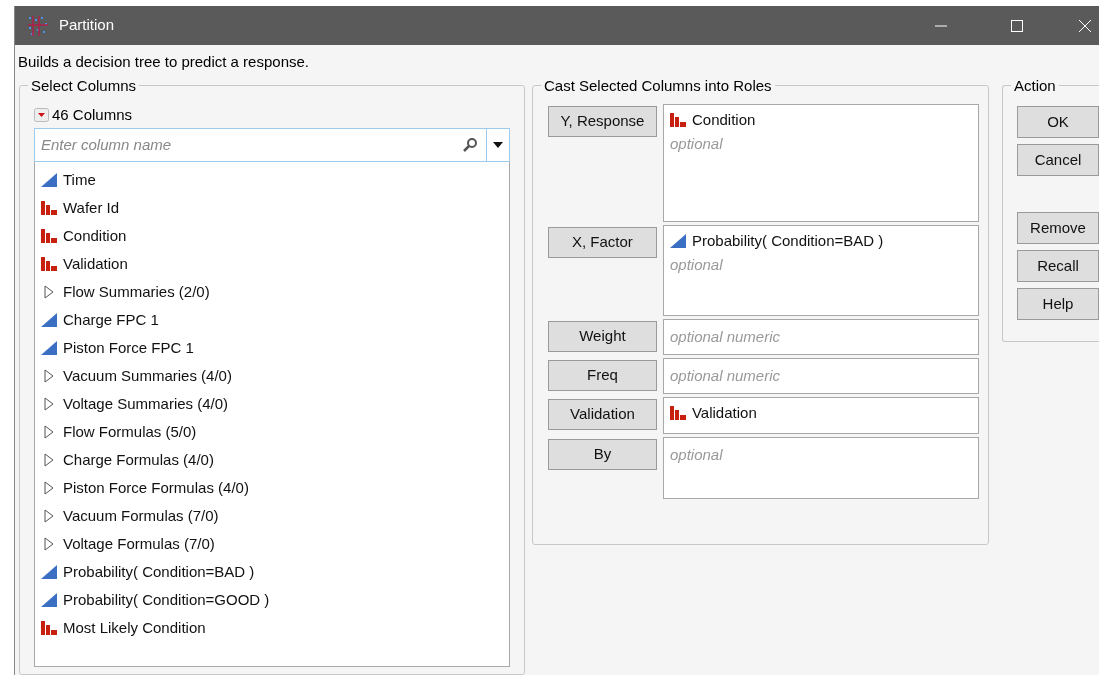 The image size is (1099, 675). I want to click on column-item: Wafer Id, so click(91, 208).